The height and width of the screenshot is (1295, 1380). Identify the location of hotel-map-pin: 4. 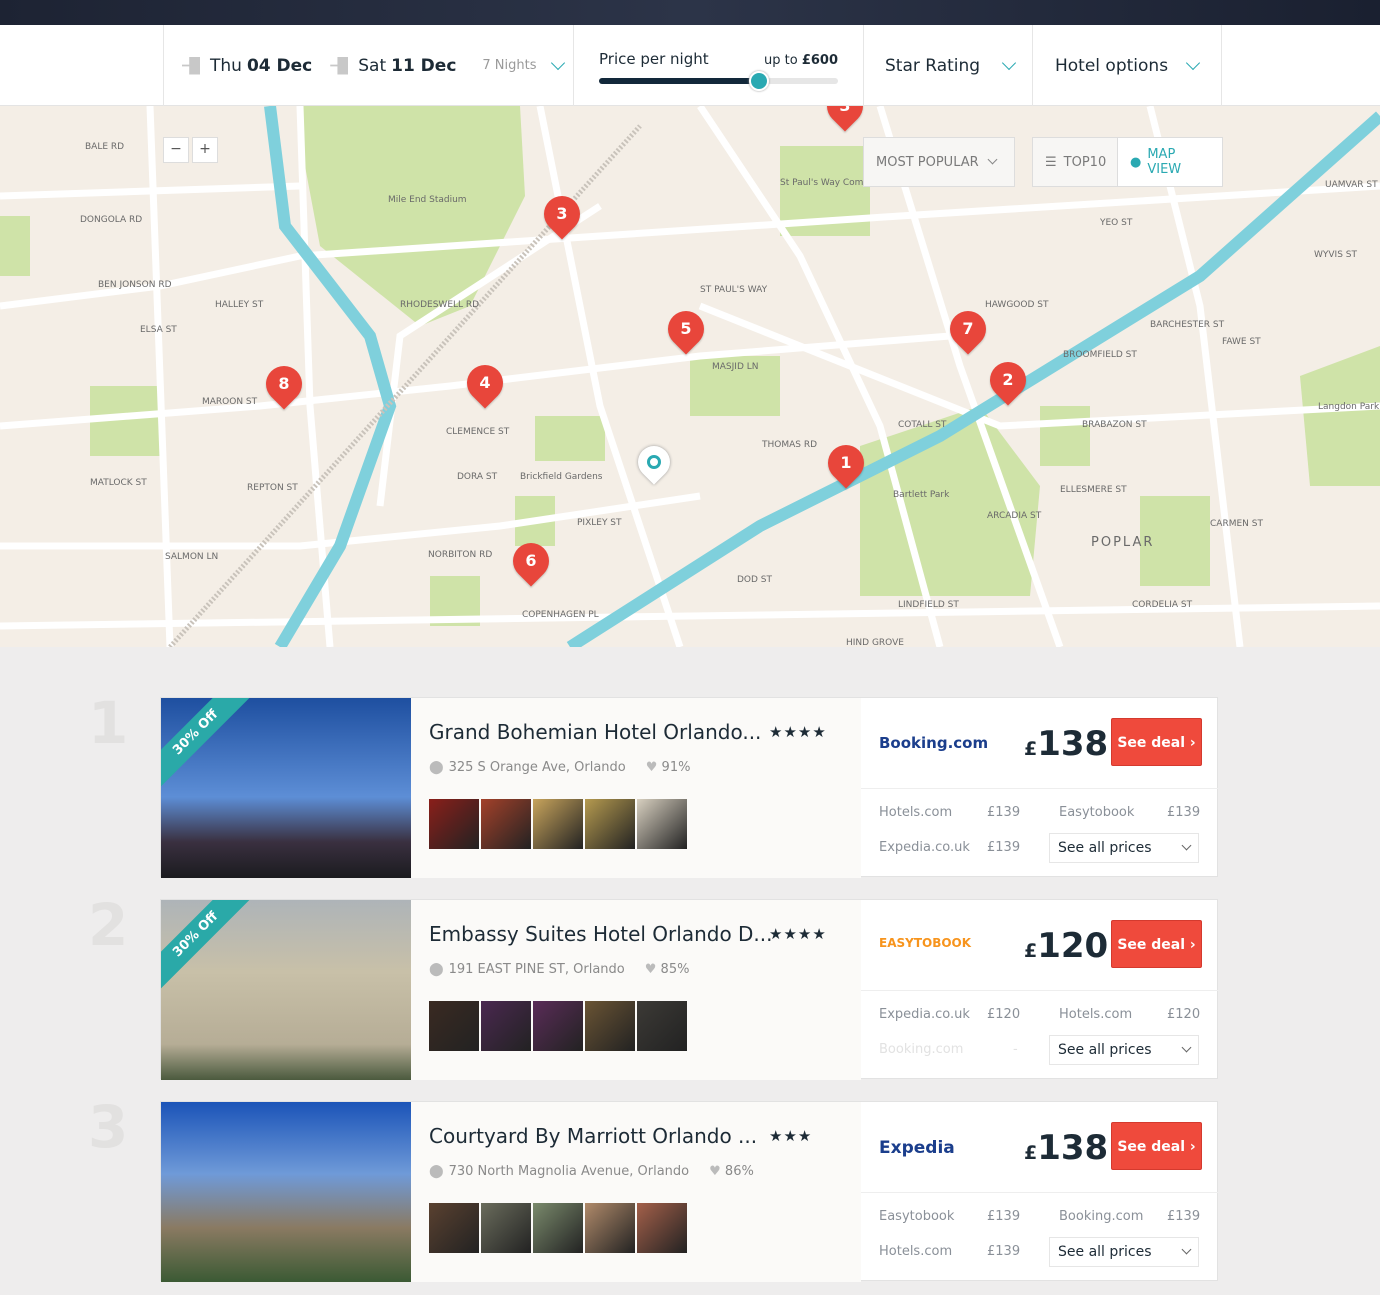
(485, 383).